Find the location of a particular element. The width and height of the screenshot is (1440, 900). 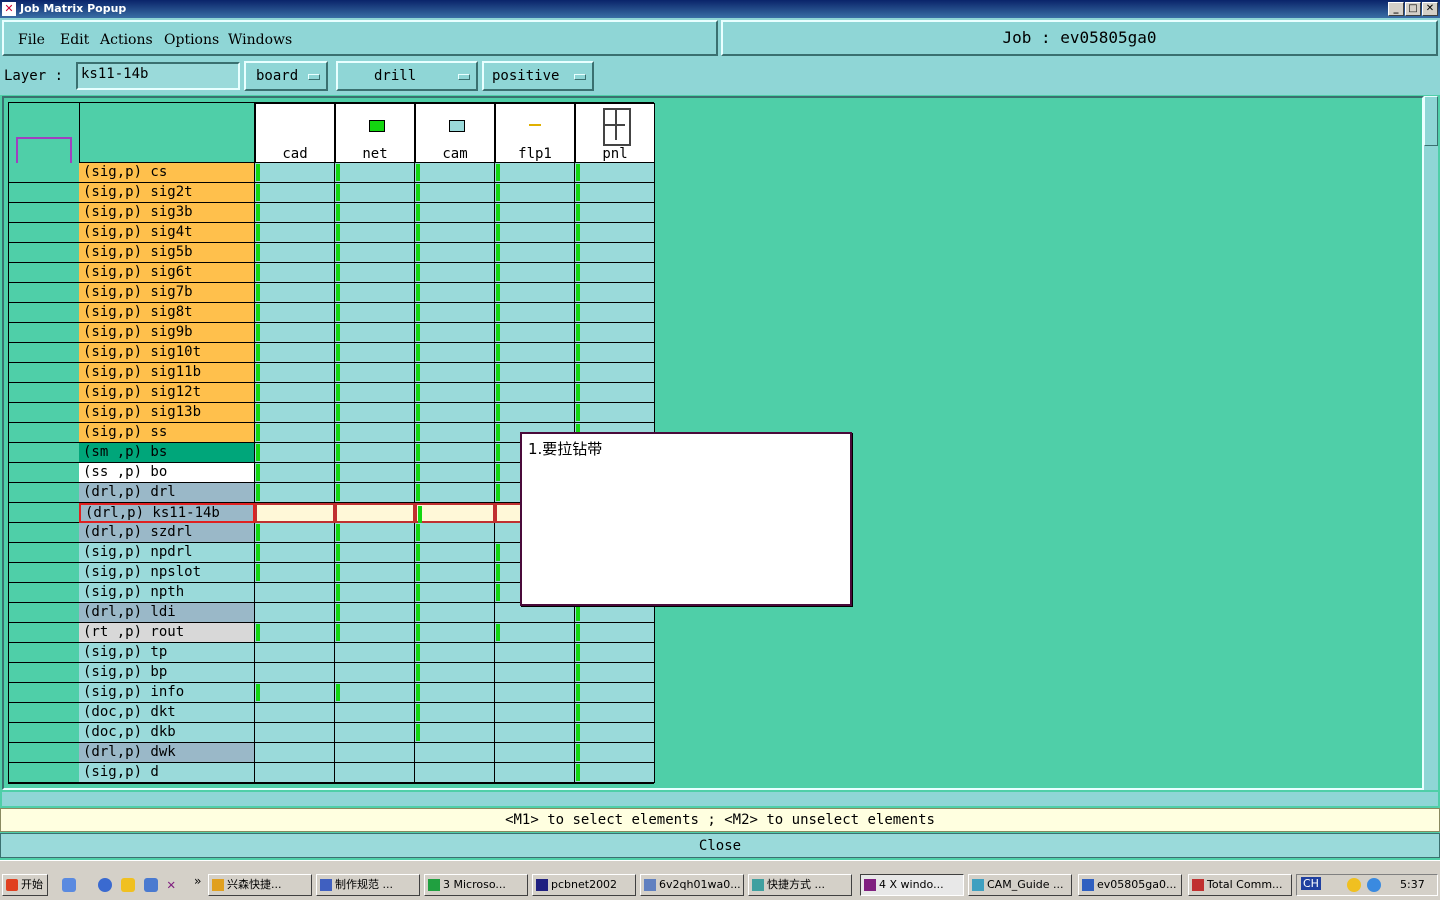

layer-name-input: ks11-14b is located at coordinates (158, 76).